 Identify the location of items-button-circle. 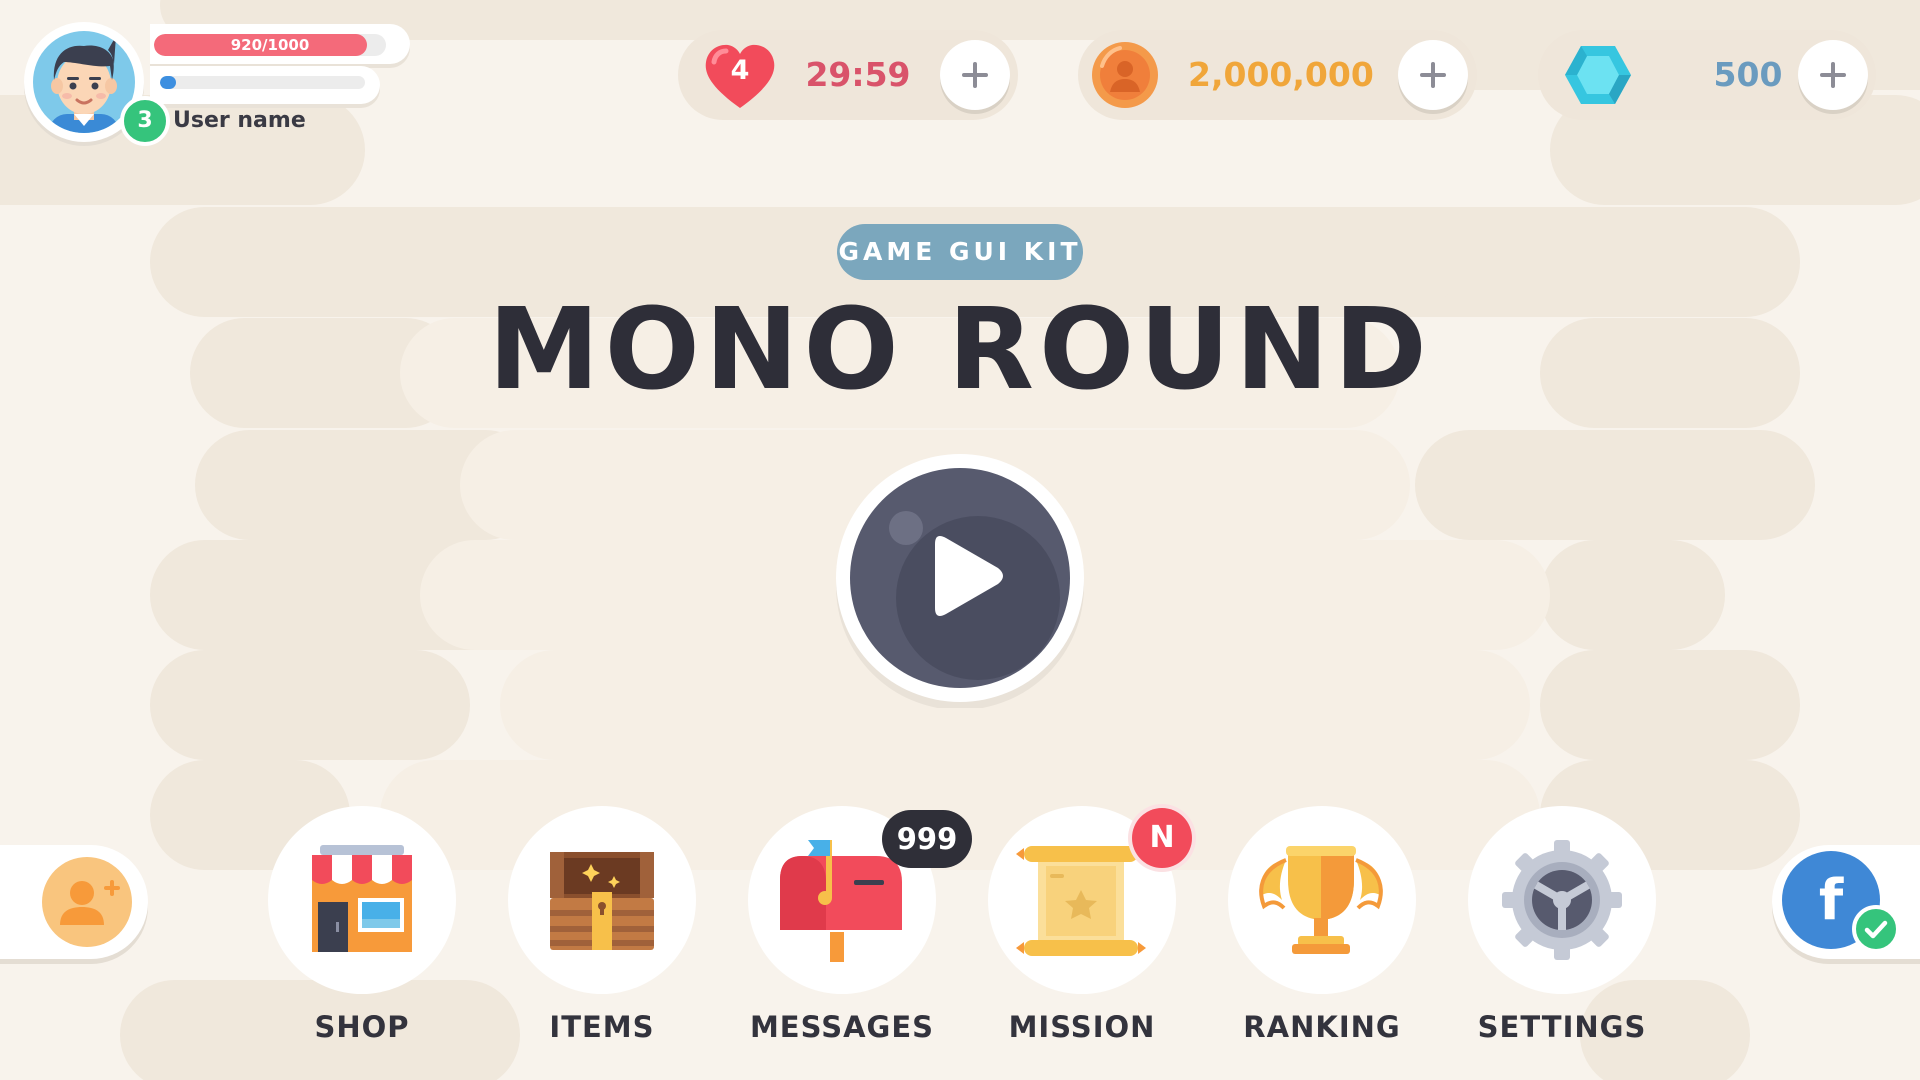
(602, 900).